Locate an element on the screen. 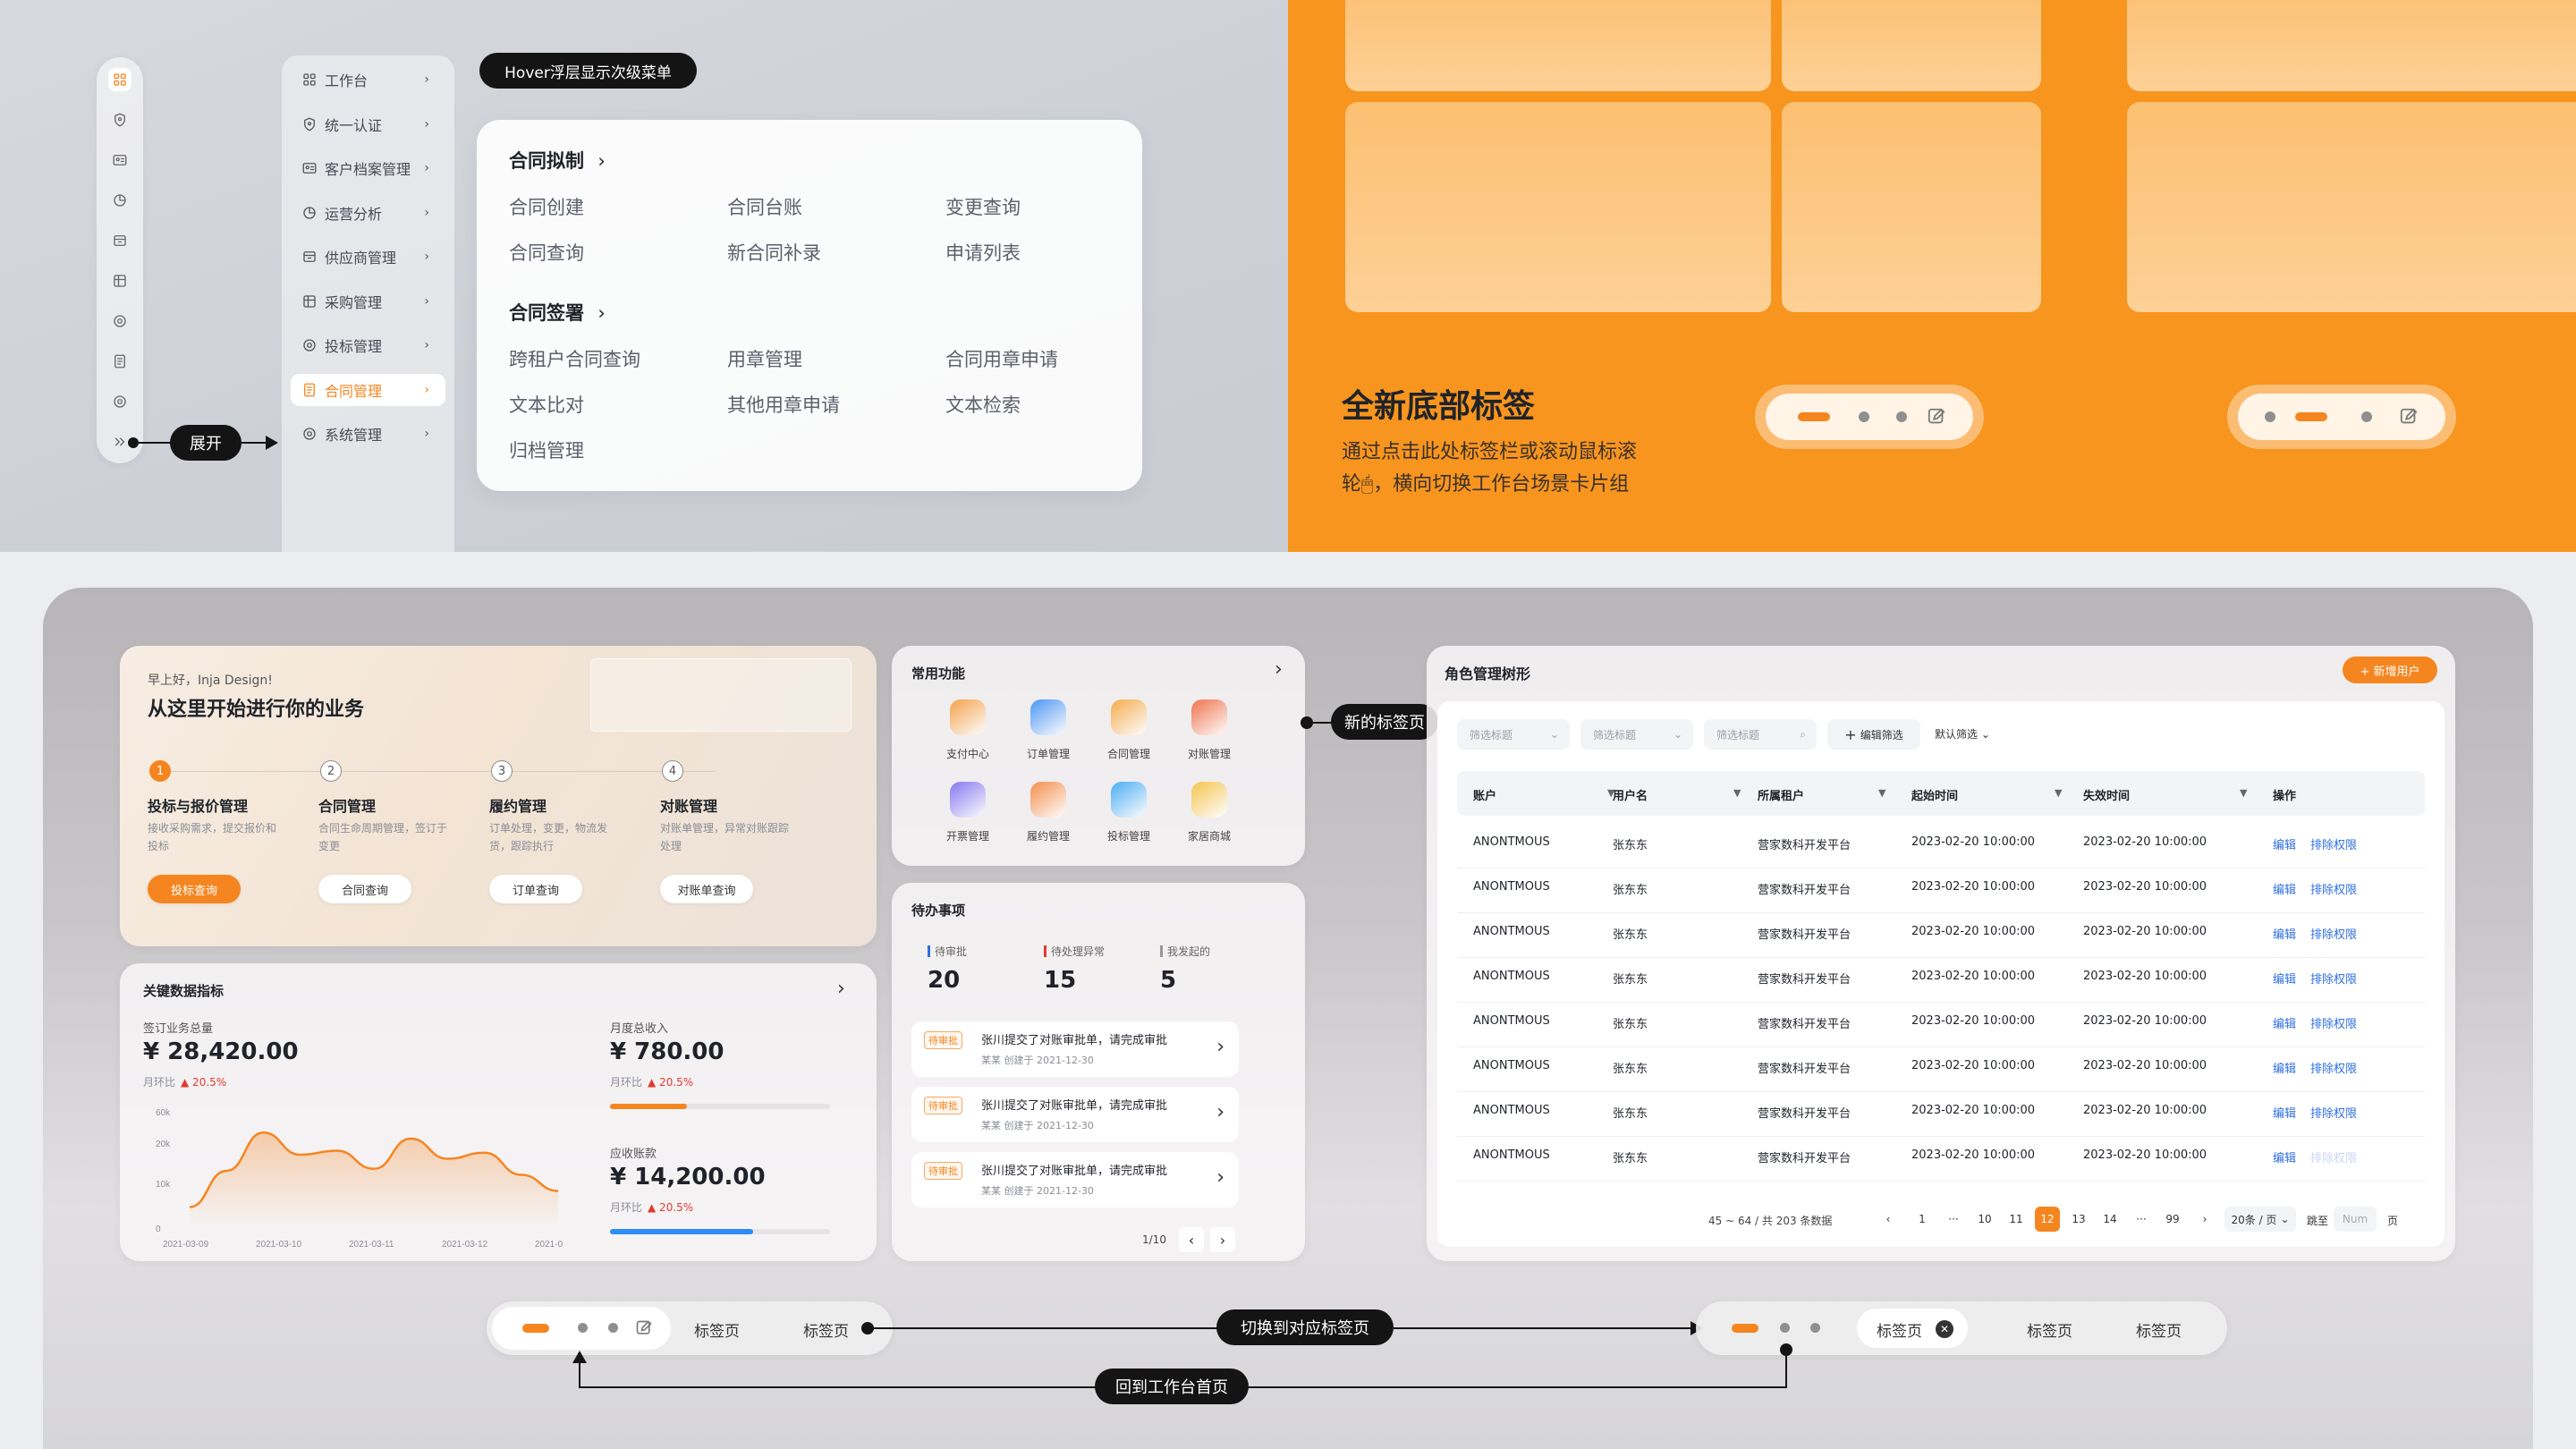  workbench-tab-bar: 标签页 ✕ 标签页 标签页 is located at coordinates (1961, 1328).